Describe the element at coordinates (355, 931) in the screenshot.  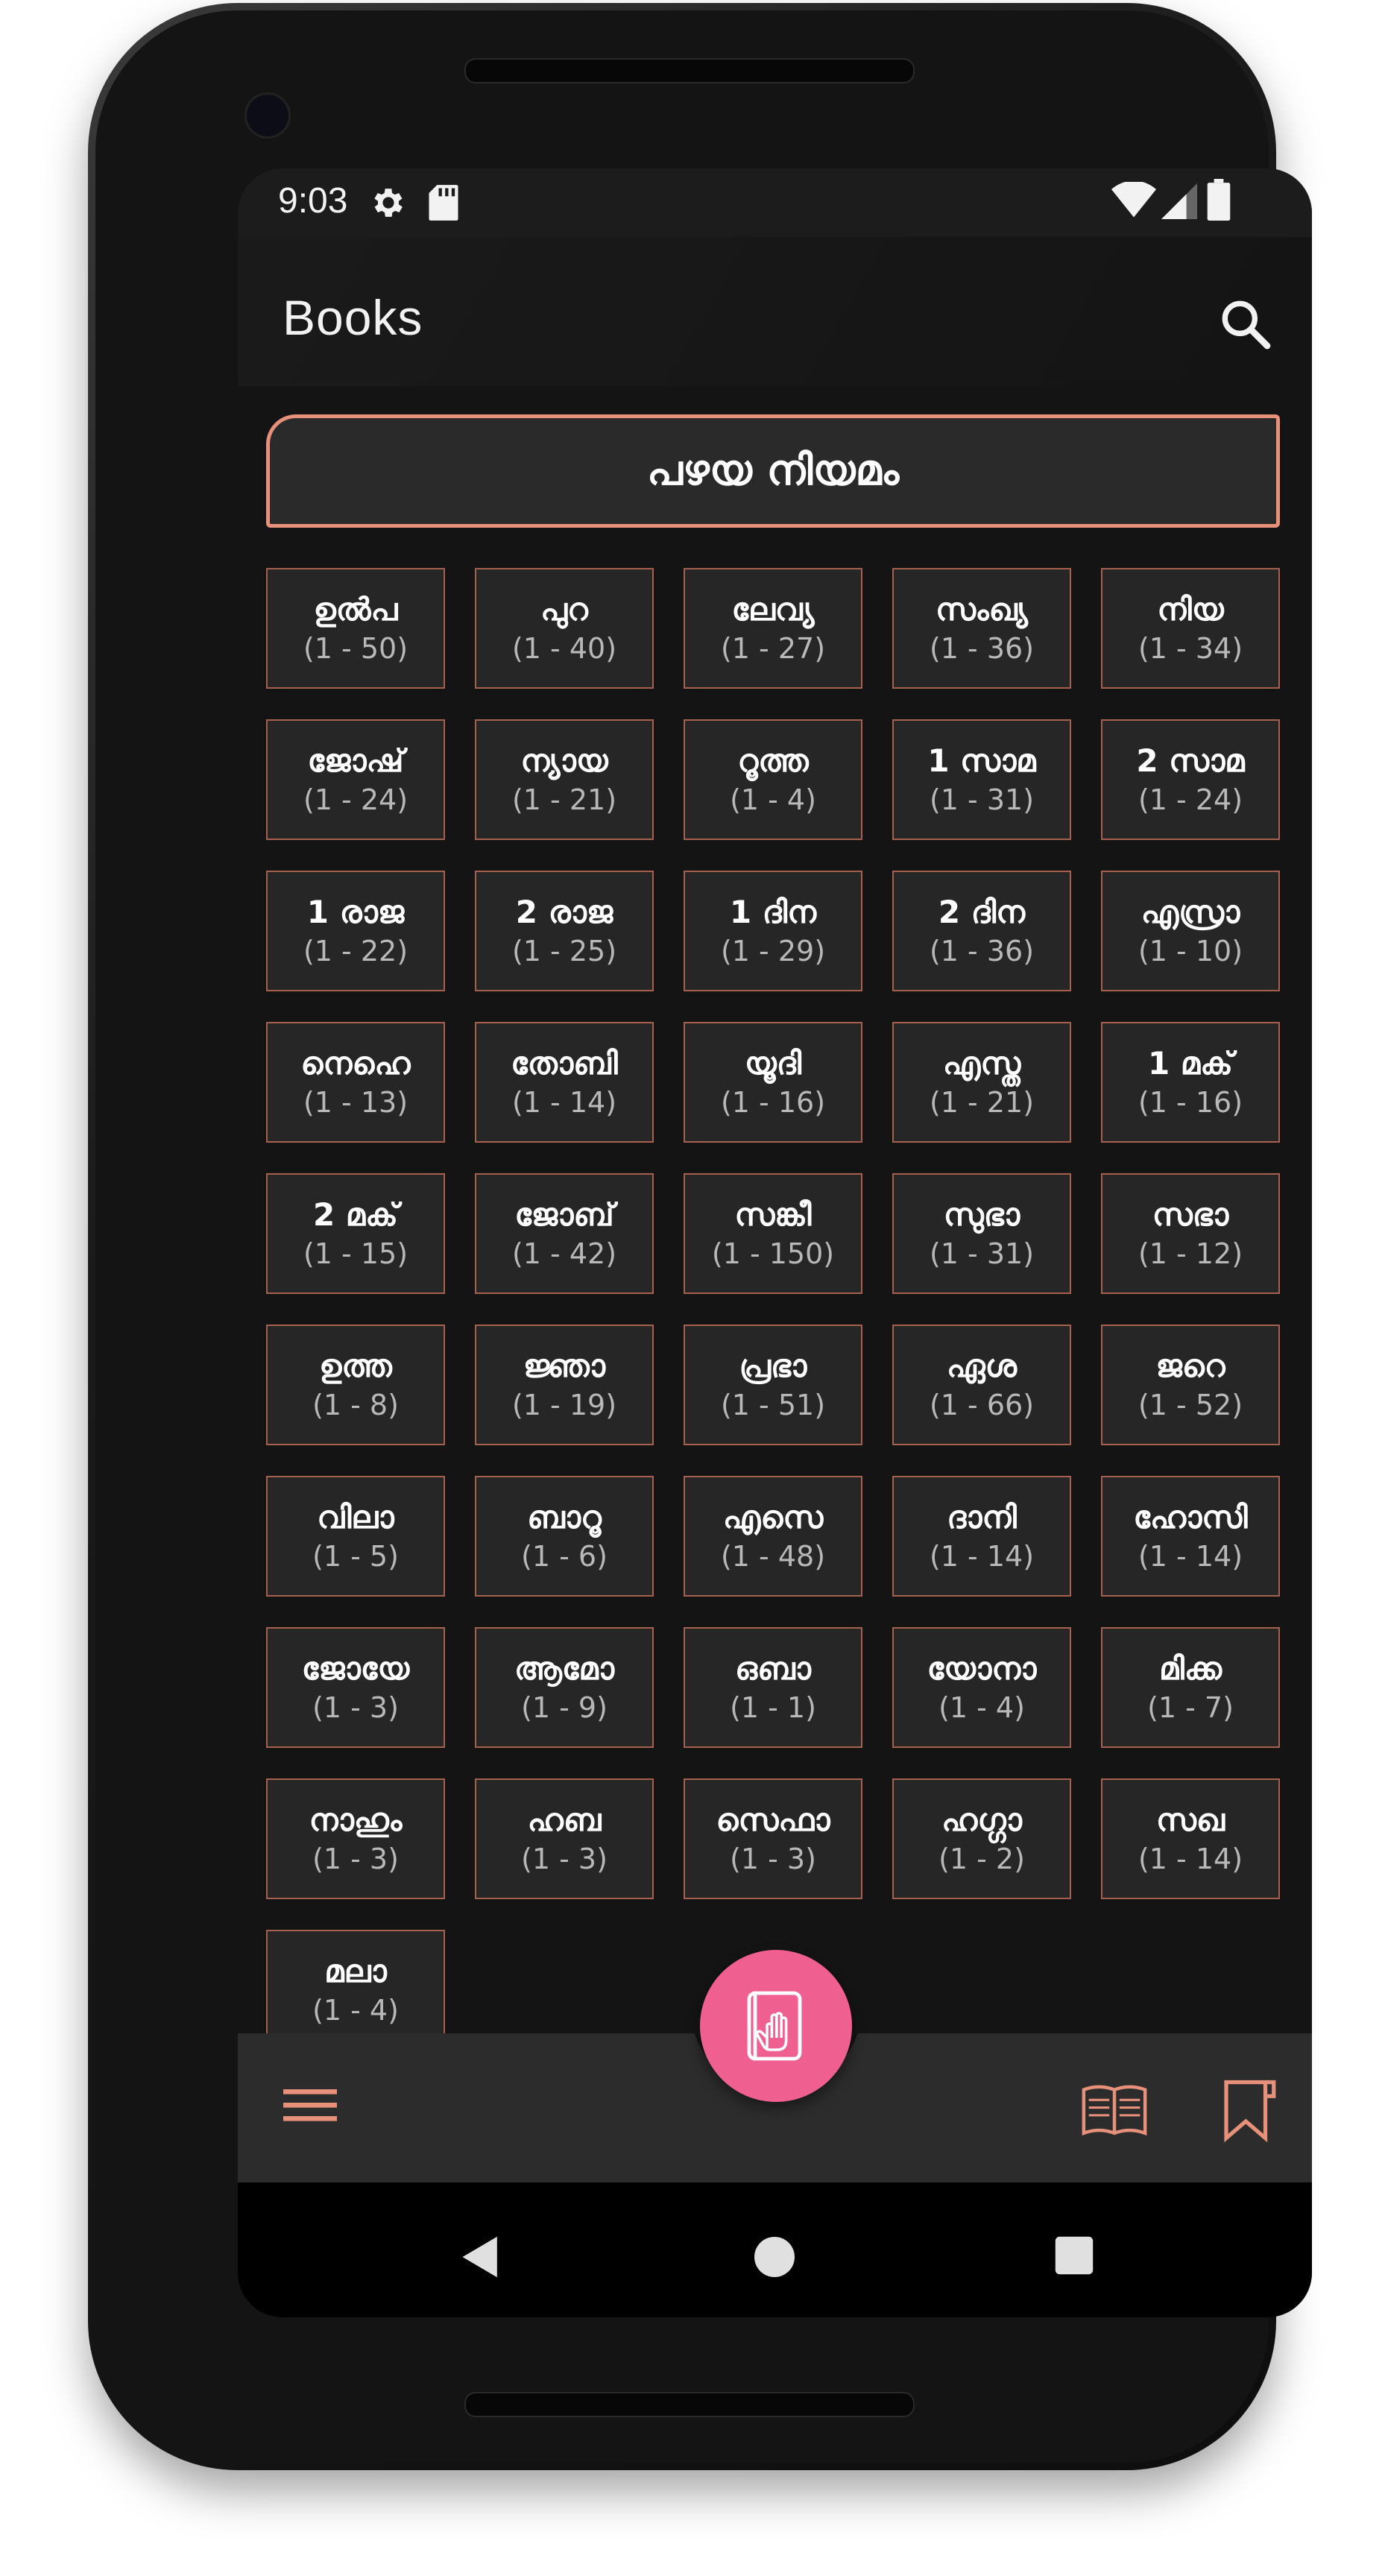
I see `book-tile: 1 രാജ (1 - 22)` at that location.